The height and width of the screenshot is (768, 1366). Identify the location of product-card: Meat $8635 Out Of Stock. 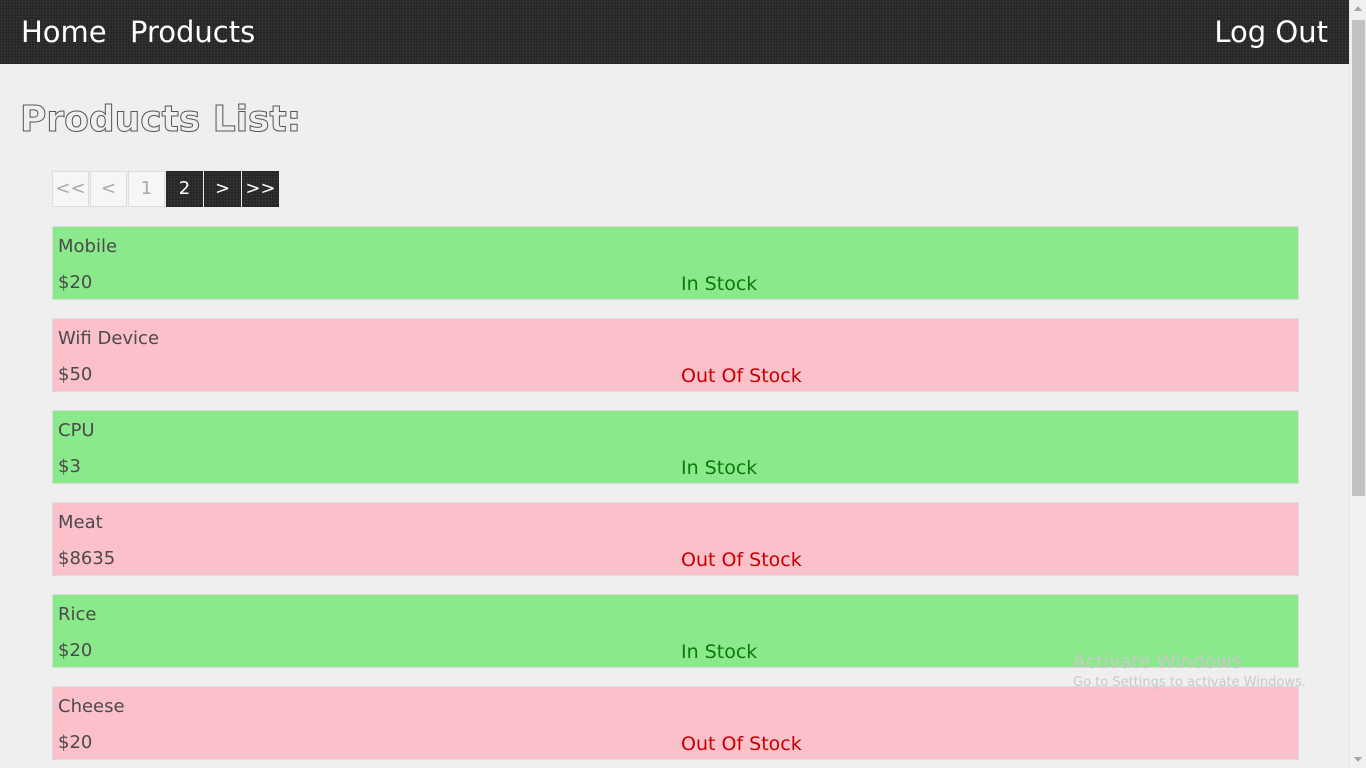
(675, 539).